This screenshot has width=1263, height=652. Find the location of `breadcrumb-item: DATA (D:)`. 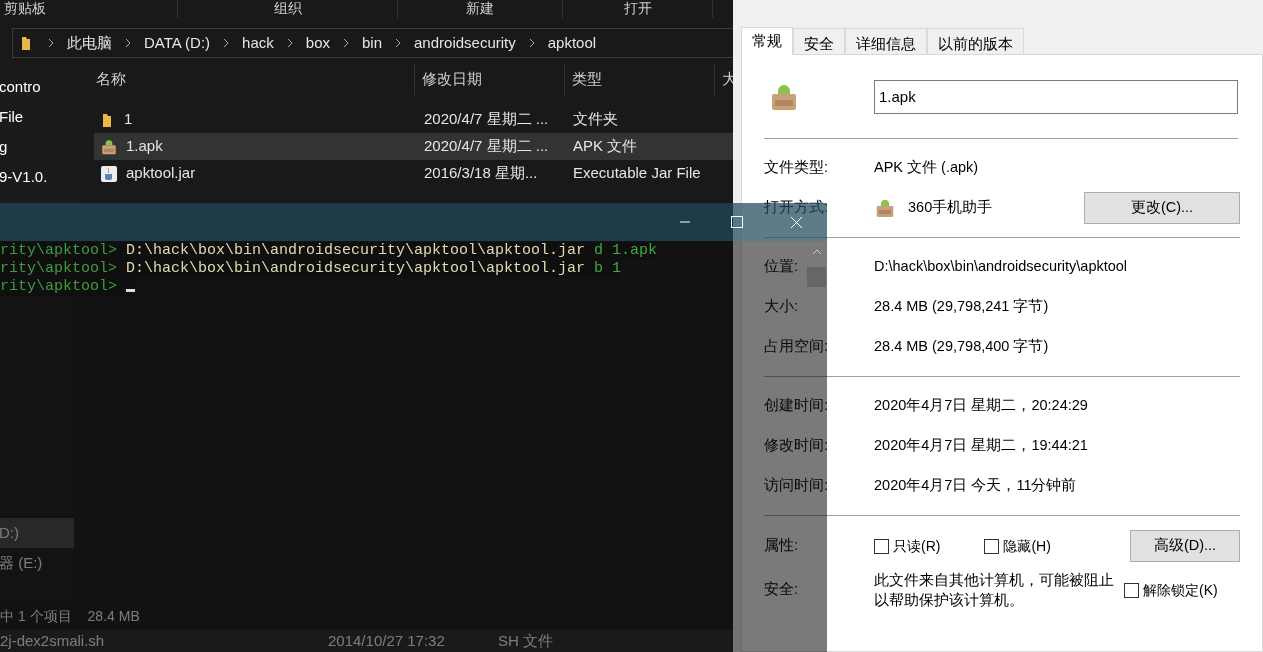

breadcrumb-item: DATA (D:) is located at coordinates (177, 43).